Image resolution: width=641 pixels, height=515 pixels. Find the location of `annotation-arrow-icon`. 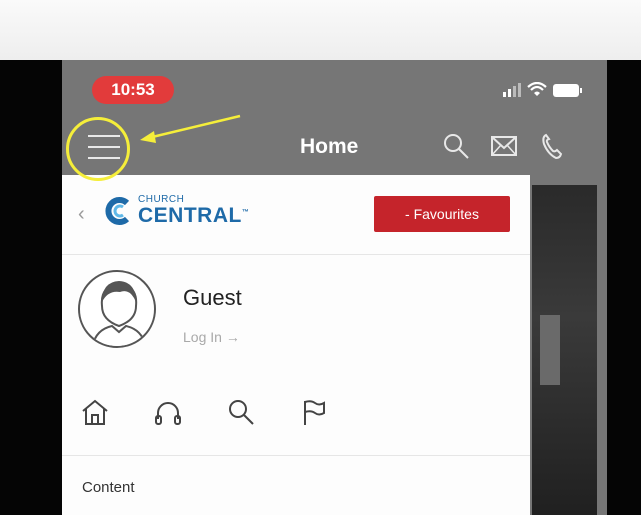

annotation-arrow-icon is located at coordinates (190, 128).